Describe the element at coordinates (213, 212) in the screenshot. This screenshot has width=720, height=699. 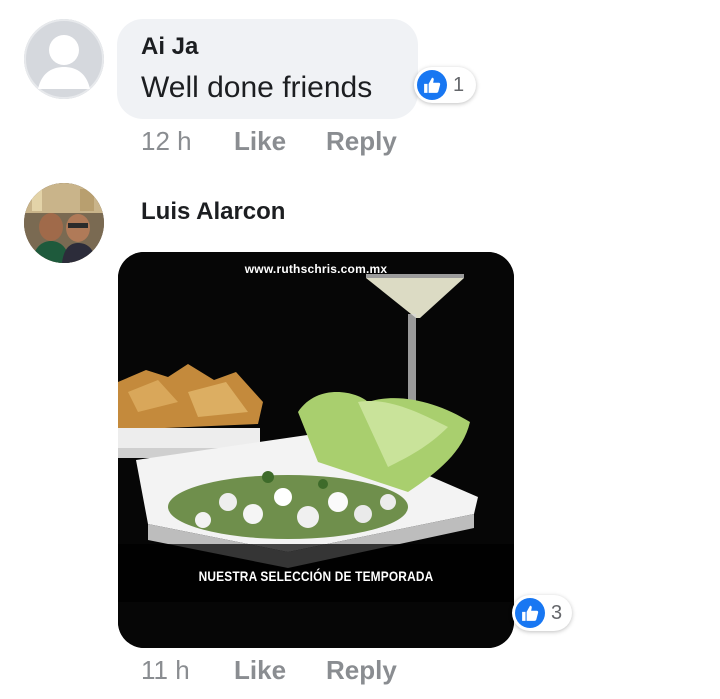
I see `comment-author: Luis Alarcon` at that location.